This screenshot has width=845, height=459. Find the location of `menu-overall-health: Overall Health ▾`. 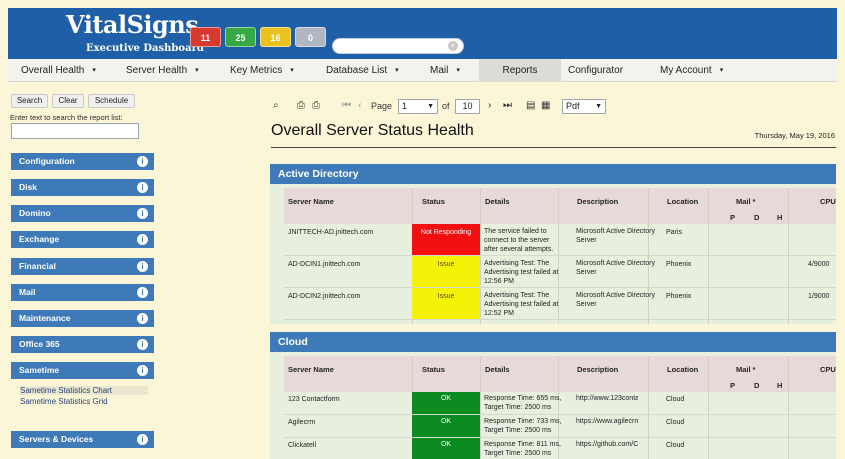

menu-overall-health: Overall Health ▾ is located at coordinates (58, 70).